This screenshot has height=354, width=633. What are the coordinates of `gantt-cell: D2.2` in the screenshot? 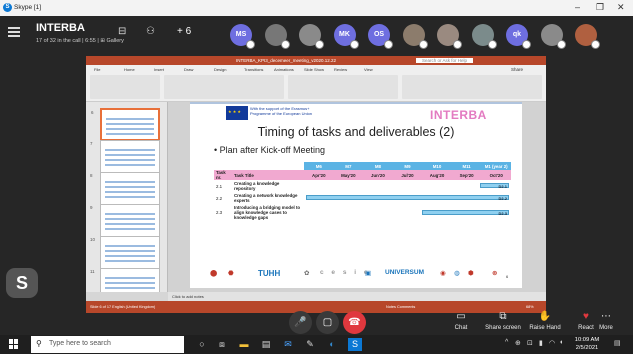 It's located at (407, 198).